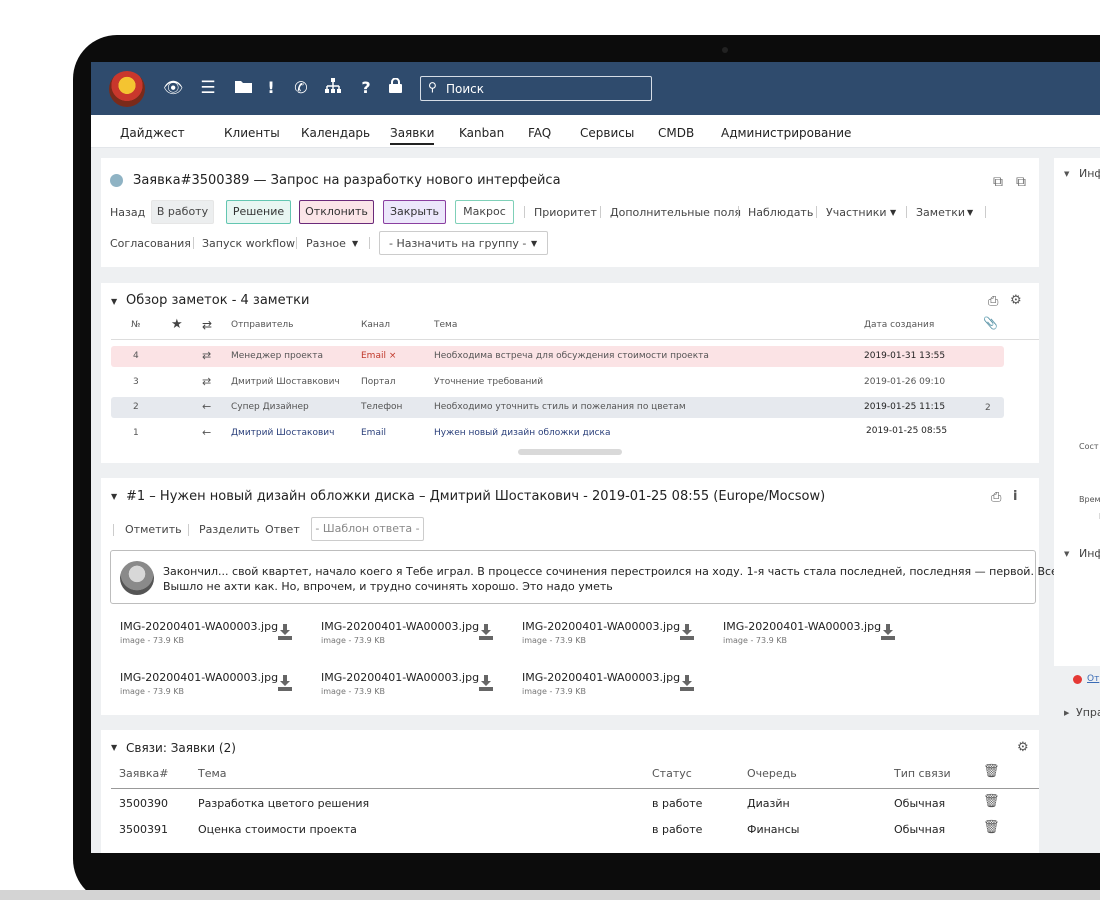 The width and height of the screenshot is (1100, 900). What do you see at coordinates (173, 88) in the screenshot?
I see `eye-icon: 👁` at bounding box center [173, 88].